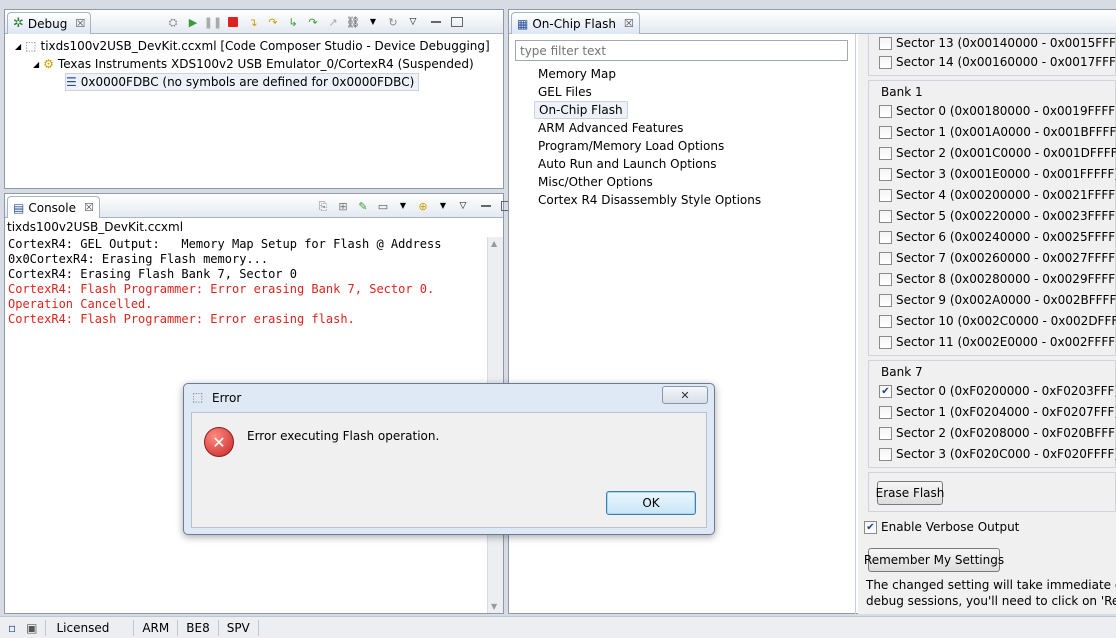 The height and width of the screenshot is (638, 1116). What do you see at coordinates (997, 132) in the screenshot?
I see `sector-row: Sector 1 (0x001A0000 - 0x001BFFFF)` at bounding box center [997, 132].